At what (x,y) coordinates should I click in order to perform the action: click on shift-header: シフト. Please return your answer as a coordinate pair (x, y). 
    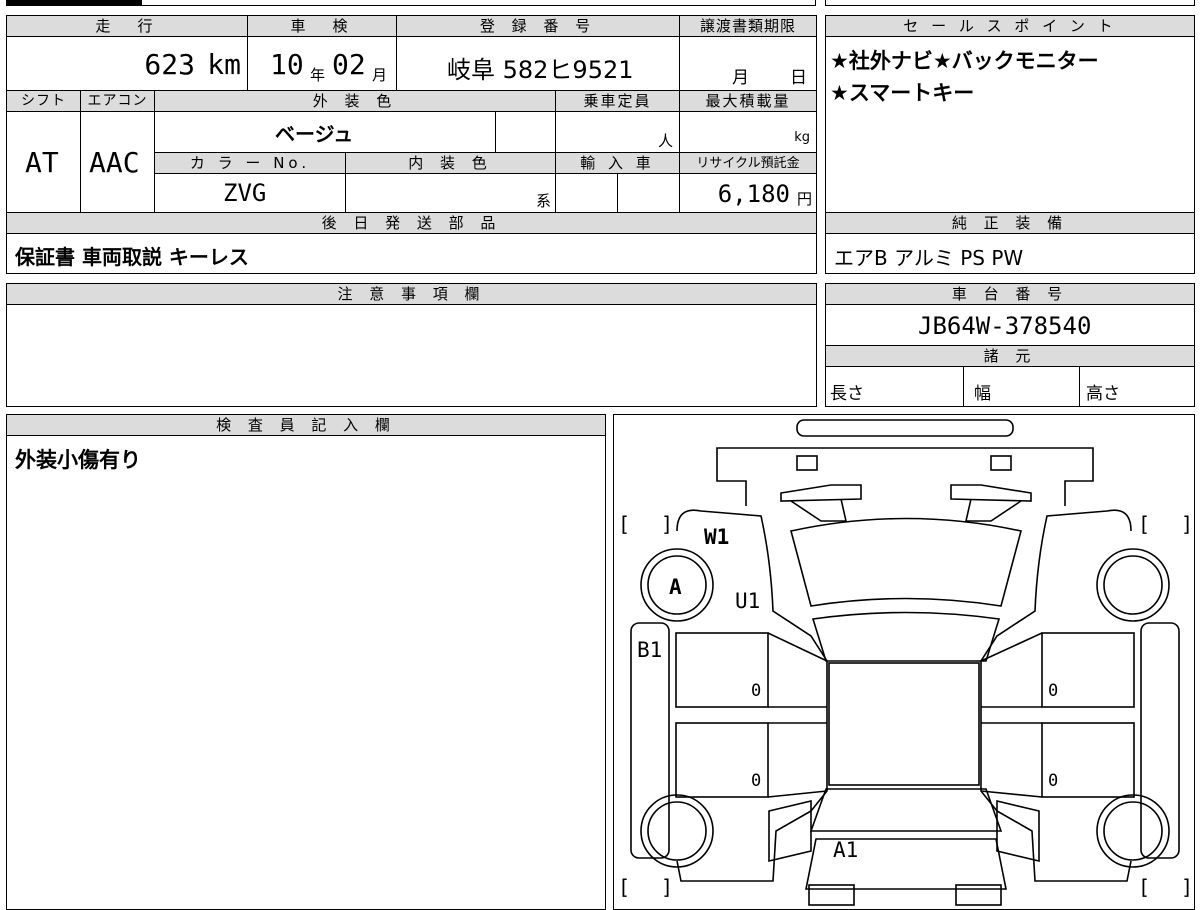
    Looking at the image, I should click on (43, 101).